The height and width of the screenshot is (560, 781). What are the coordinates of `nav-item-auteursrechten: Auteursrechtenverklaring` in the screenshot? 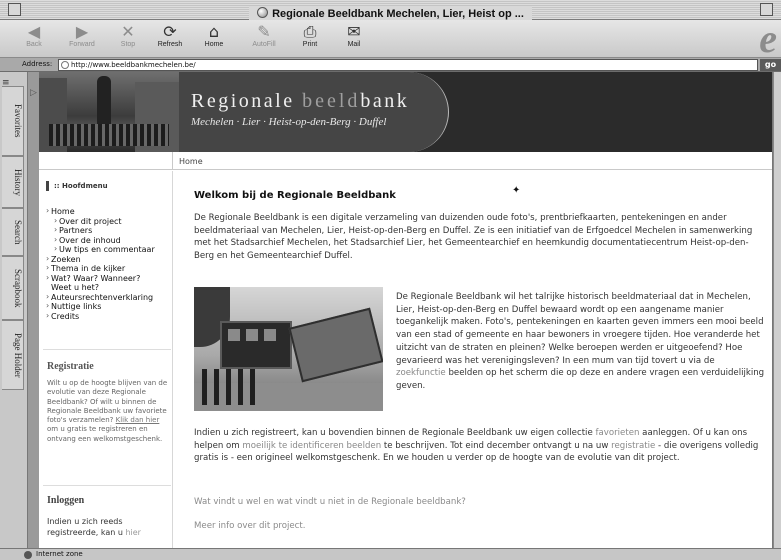 It's located at (100, 297).